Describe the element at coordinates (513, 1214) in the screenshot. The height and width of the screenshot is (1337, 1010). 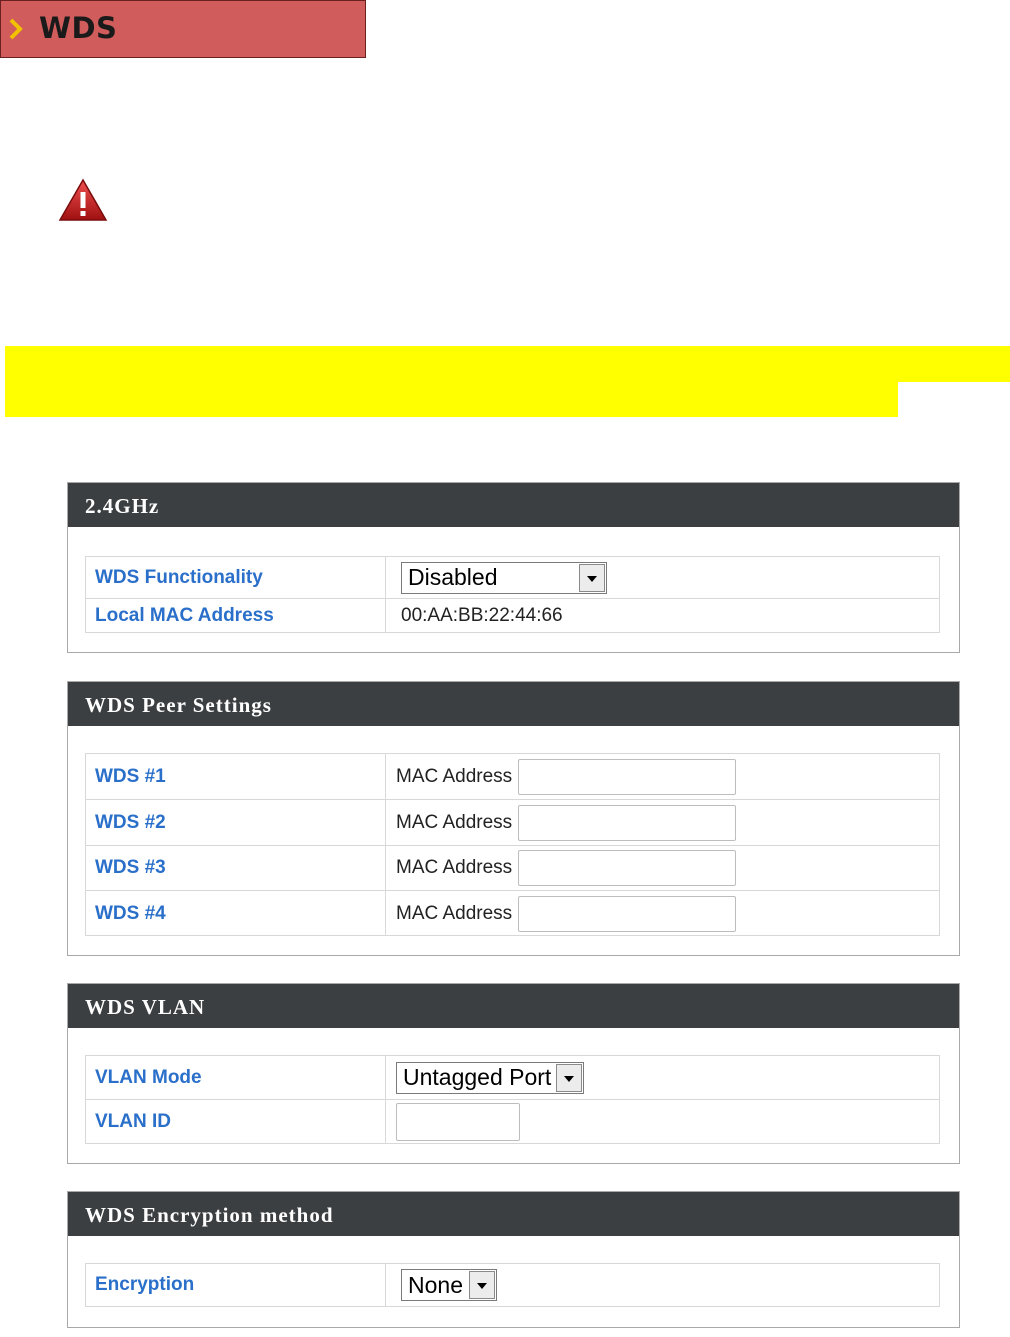
I see `panel-title: WDS Encryption method` at that location.